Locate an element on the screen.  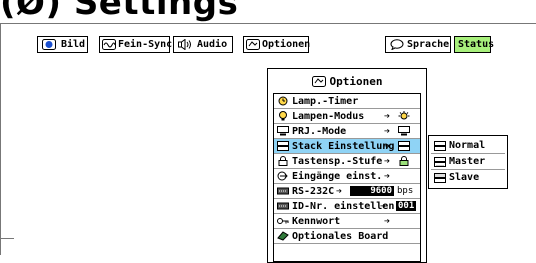
lamp-icon is located at coordinates (283, 116).